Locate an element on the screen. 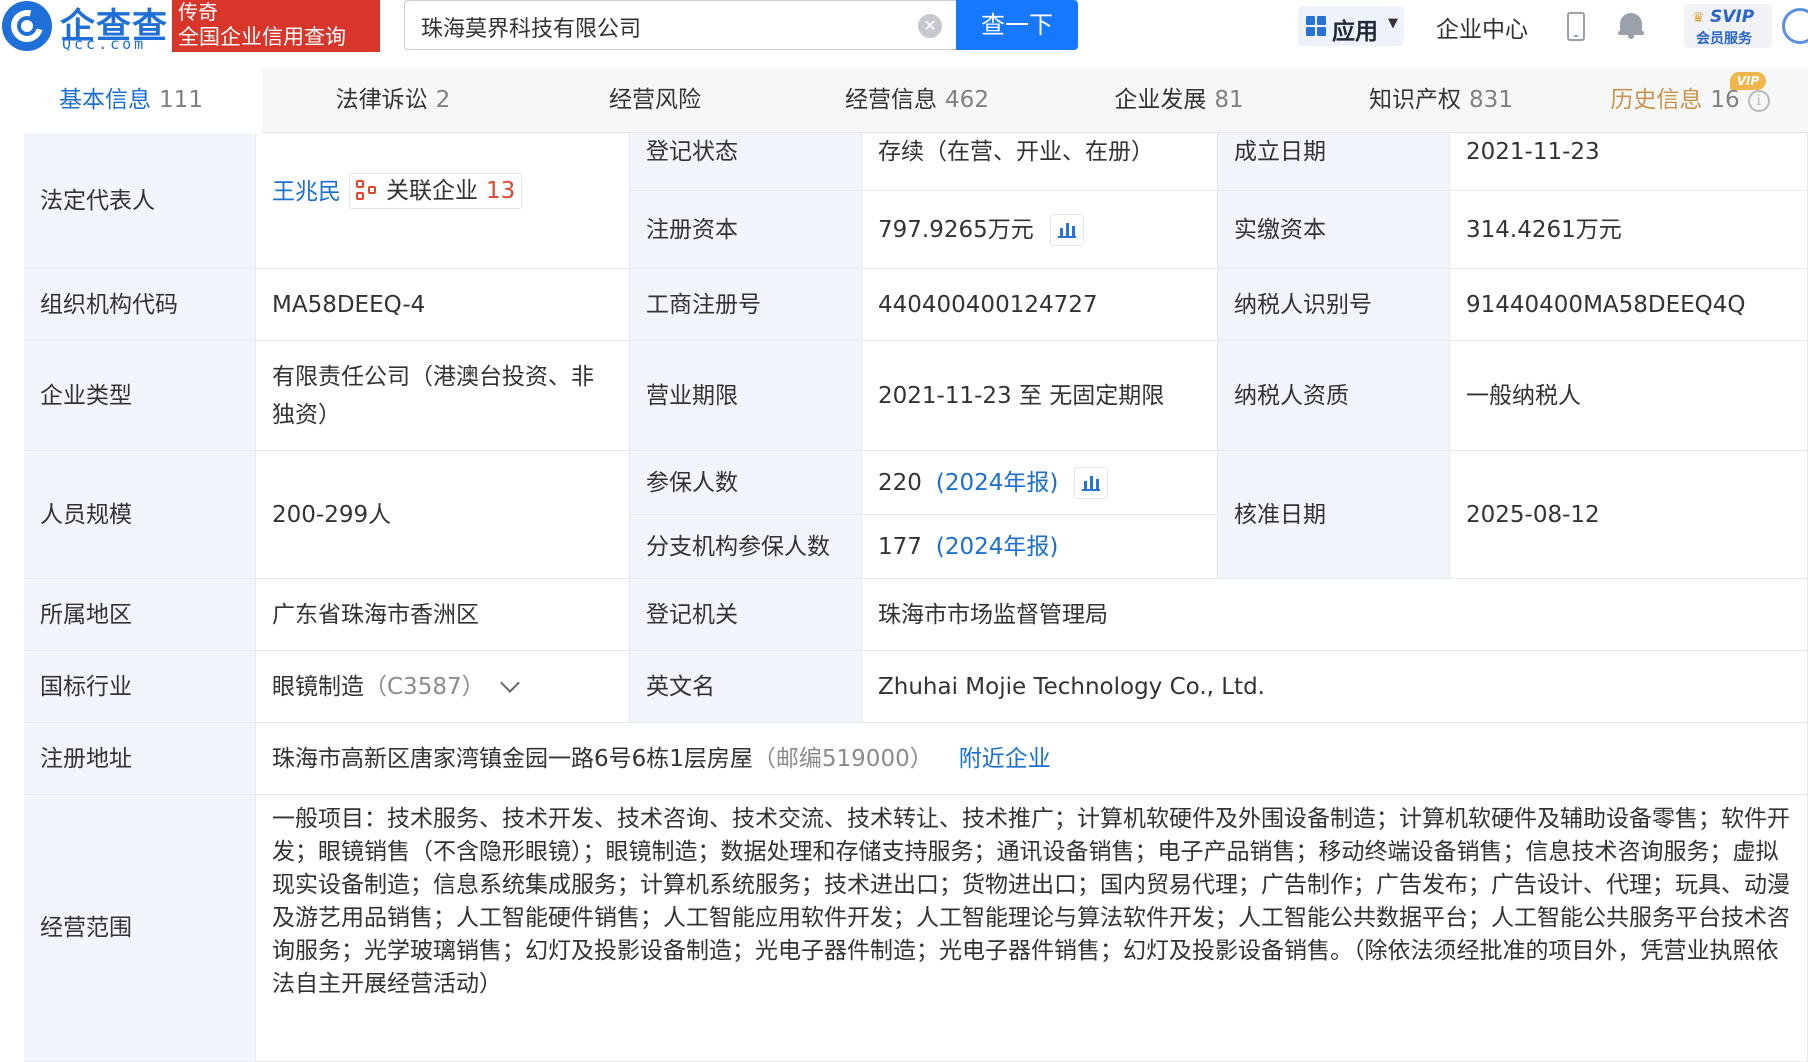 This screenshot has height=1062, width=1808. taxpayer-id-label: 纳税人识别号 is located at coordinates (1334, 305).